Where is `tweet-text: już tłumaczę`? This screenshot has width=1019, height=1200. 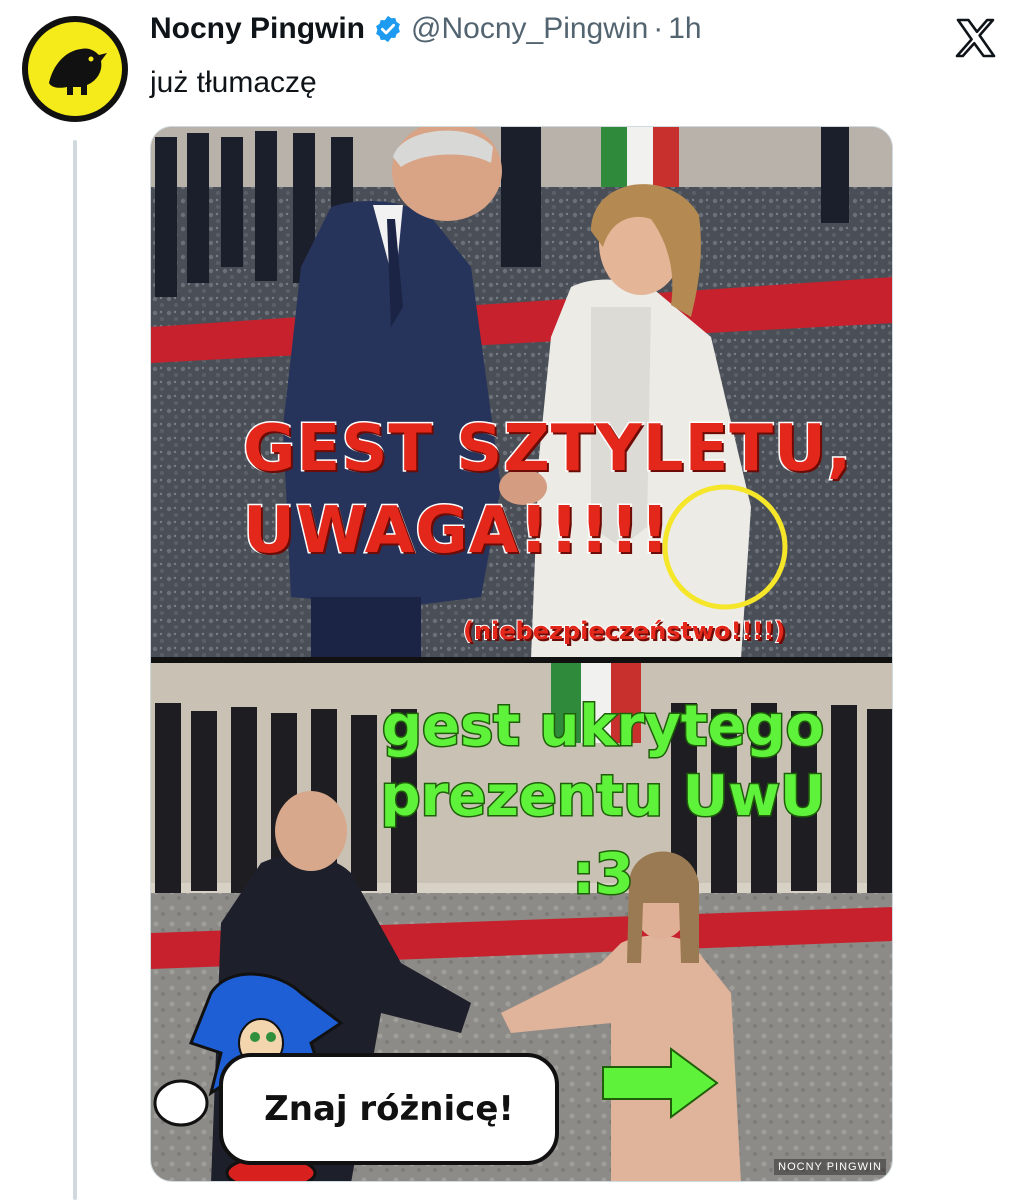
tweet-text: już tłumaczę is located at coordinates (233, 82).